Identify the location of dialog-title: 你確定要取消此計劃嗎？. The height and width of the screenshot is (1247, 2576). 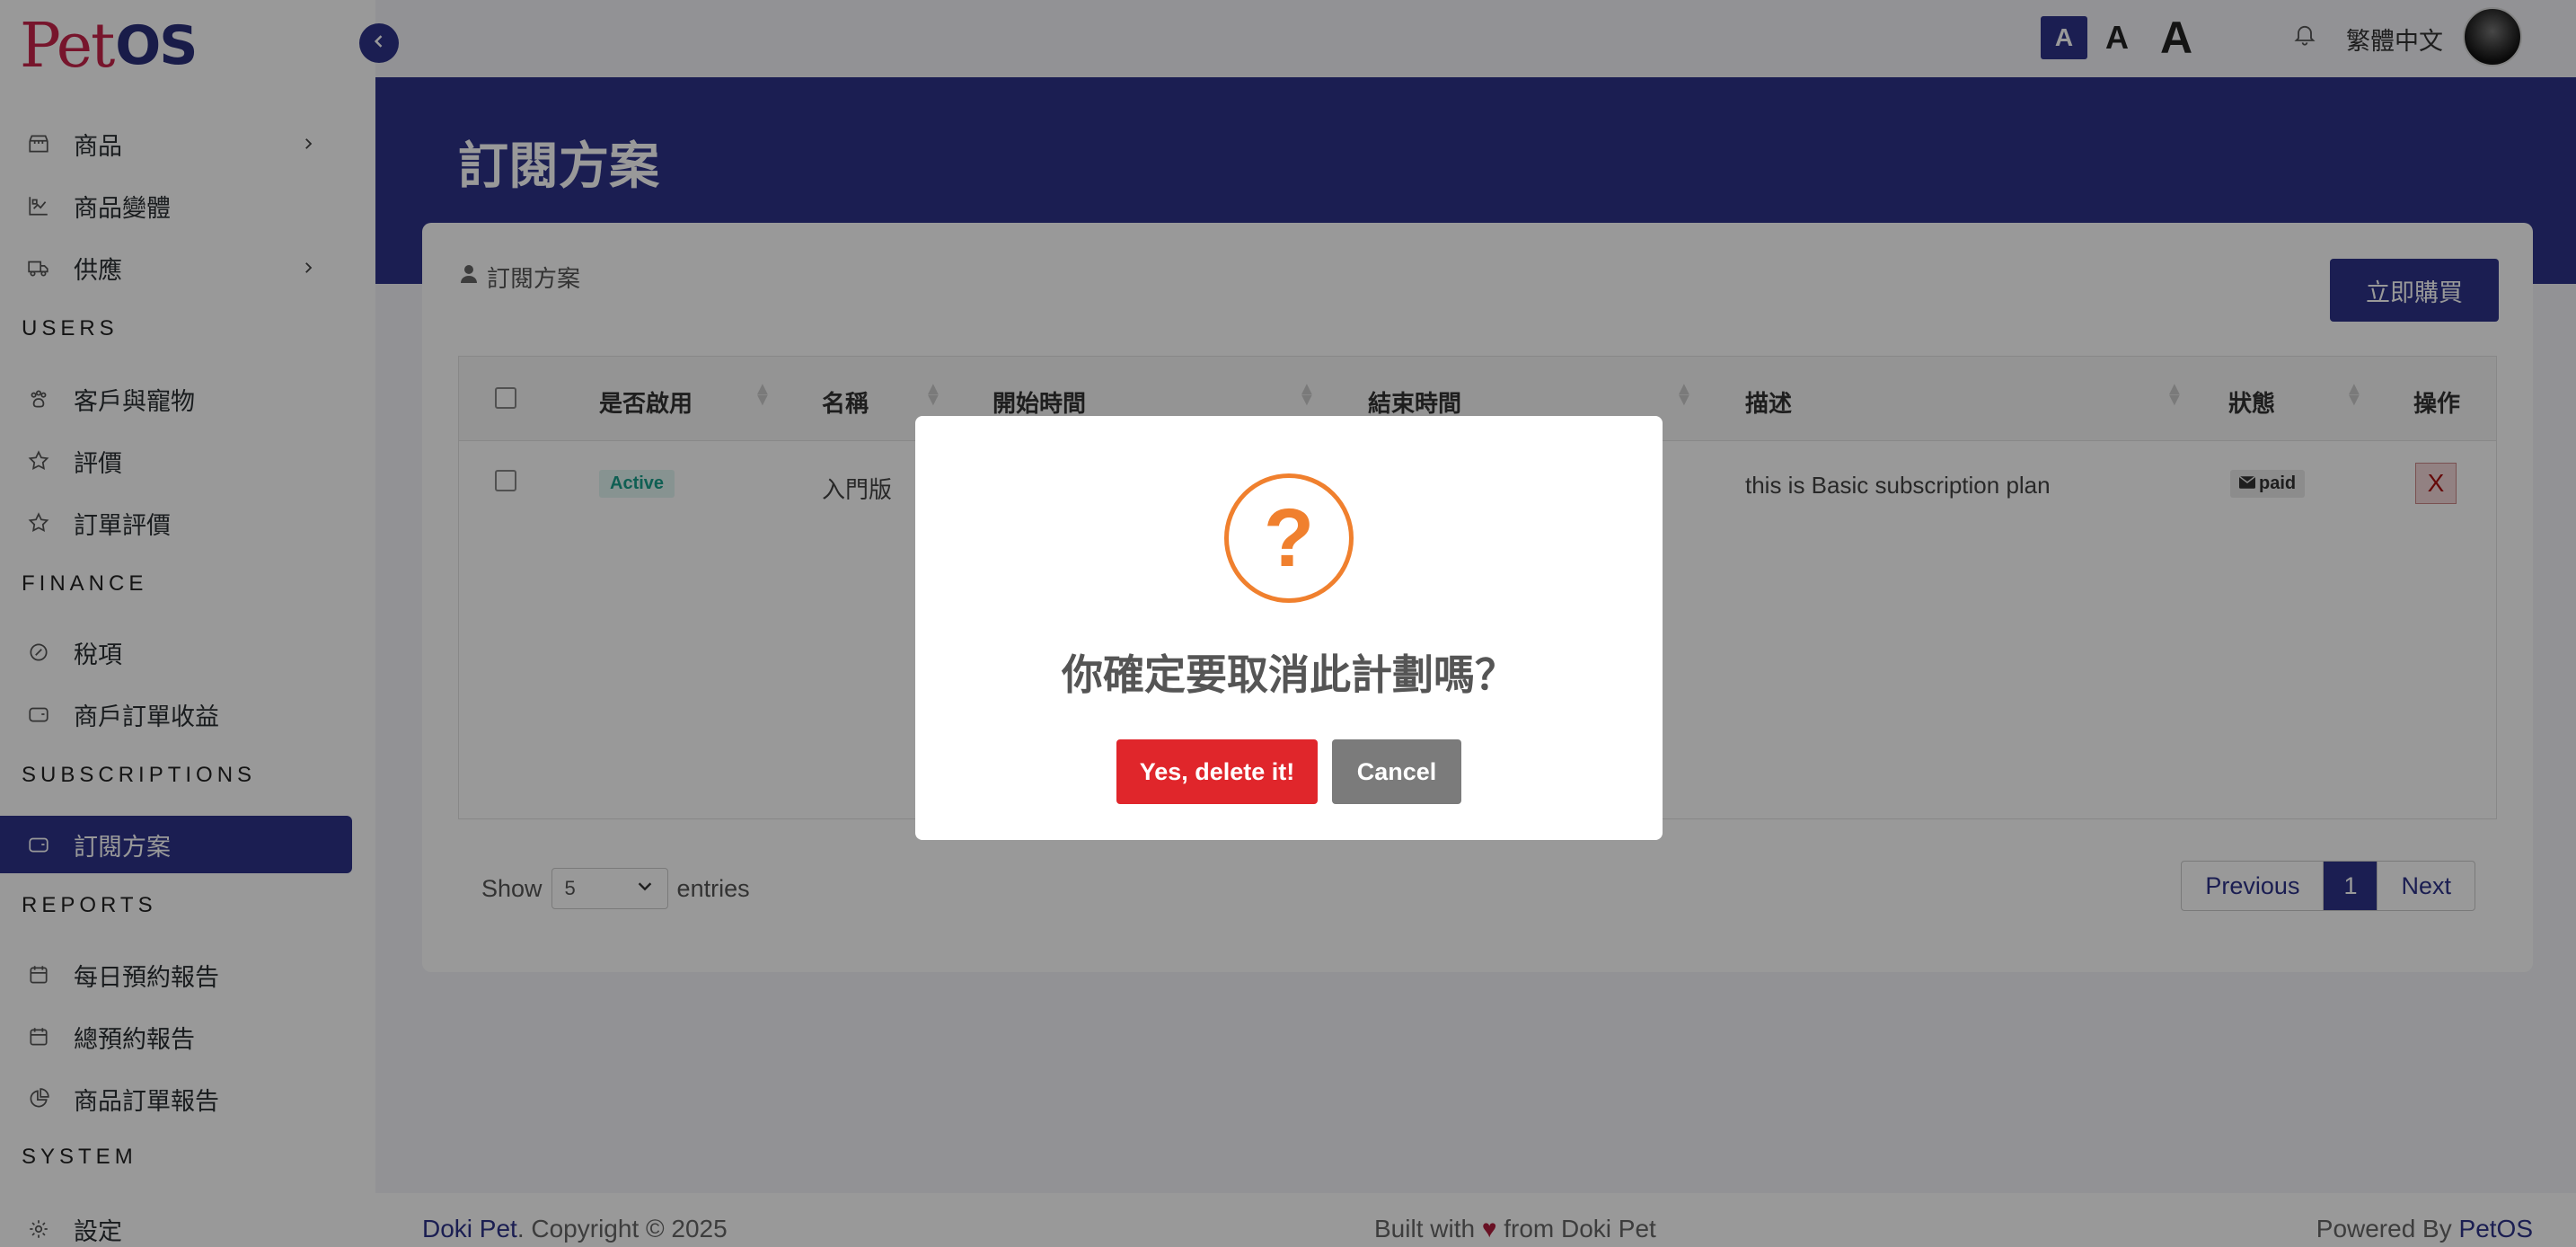
(1289, 674).